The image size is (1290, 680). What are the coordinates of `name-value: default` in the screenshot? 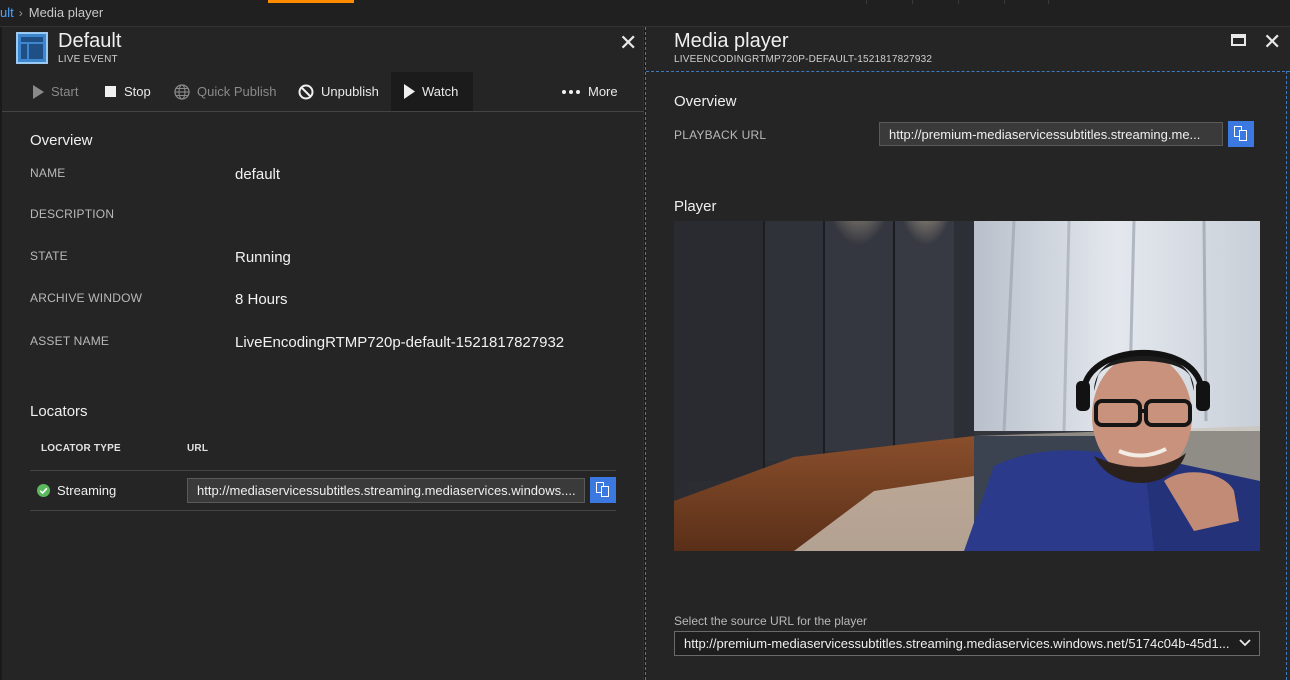 It's located at (258, 174).